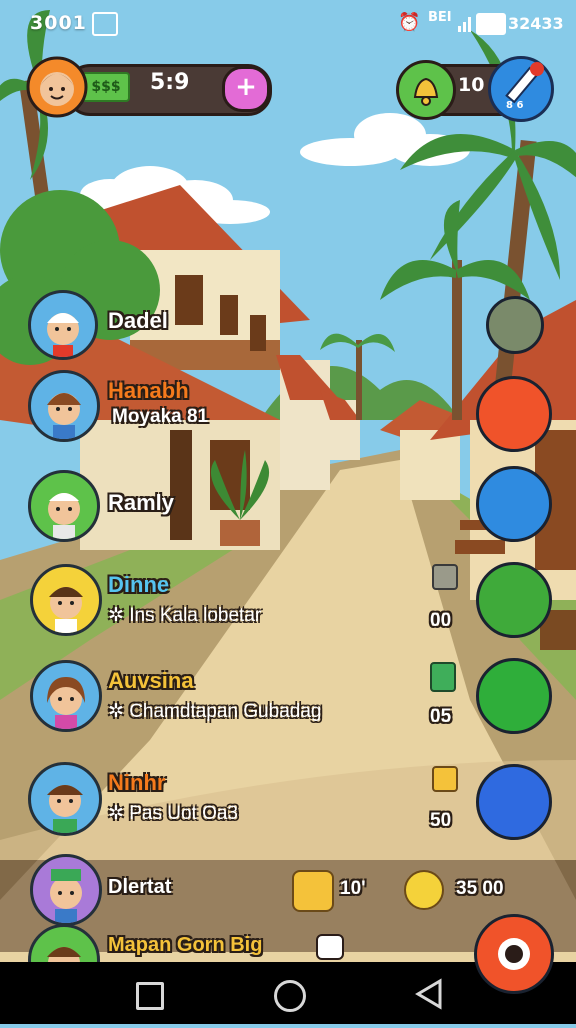  Describe the element at coordinates (443, 677) in the screenshot. I see `gift-icon` at that location.